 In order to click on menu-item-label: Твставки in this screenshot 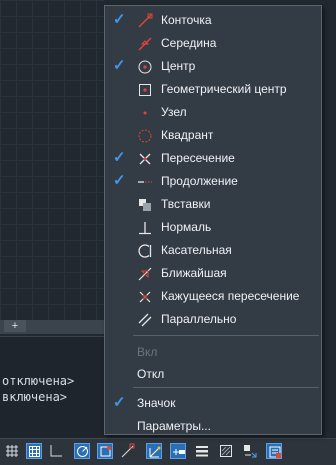, I will do `click(186, 204)`.